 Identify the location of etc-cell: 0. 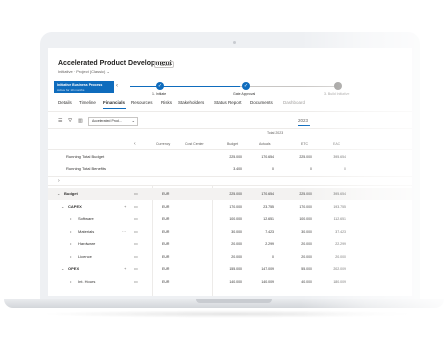
(311, 169).